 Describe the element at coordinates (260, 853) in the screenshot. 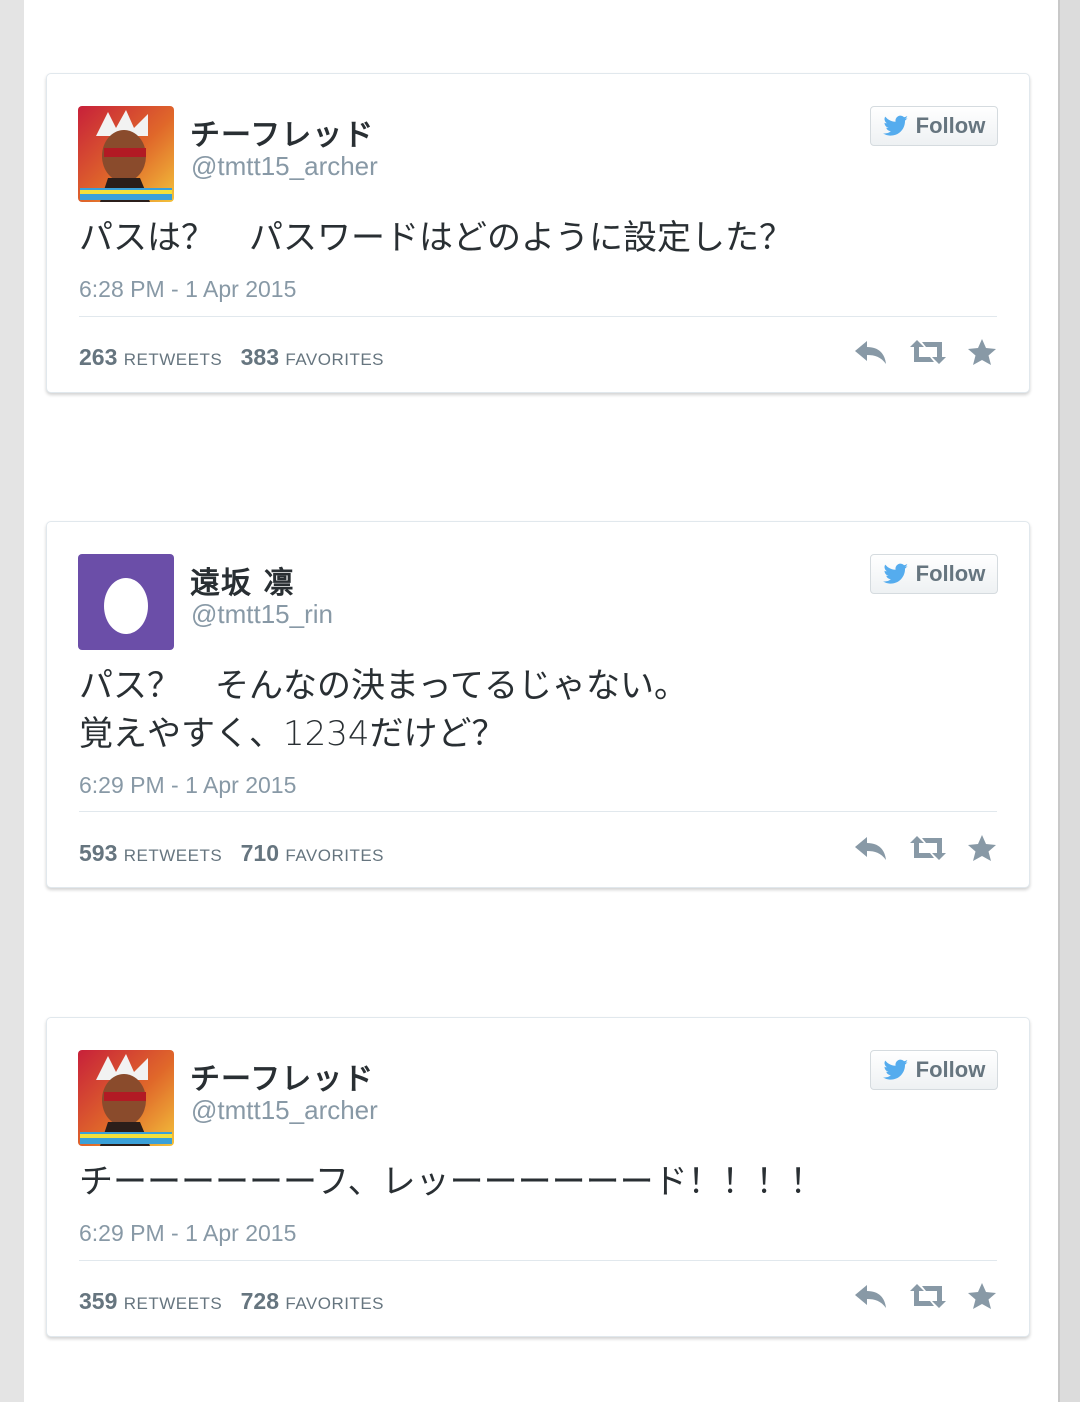

I see `favorite-count: 710` at that location.